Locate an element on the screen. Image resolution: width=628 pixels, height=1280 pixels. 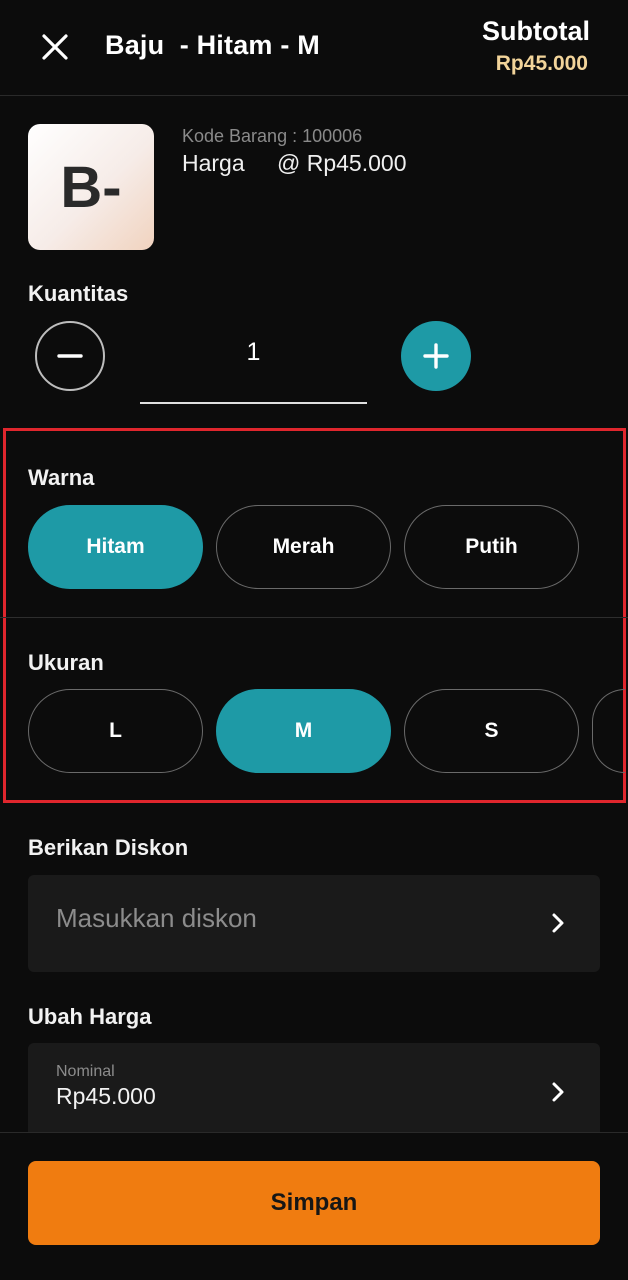
quantity-input: 1 is located at coordinates (253, 367).